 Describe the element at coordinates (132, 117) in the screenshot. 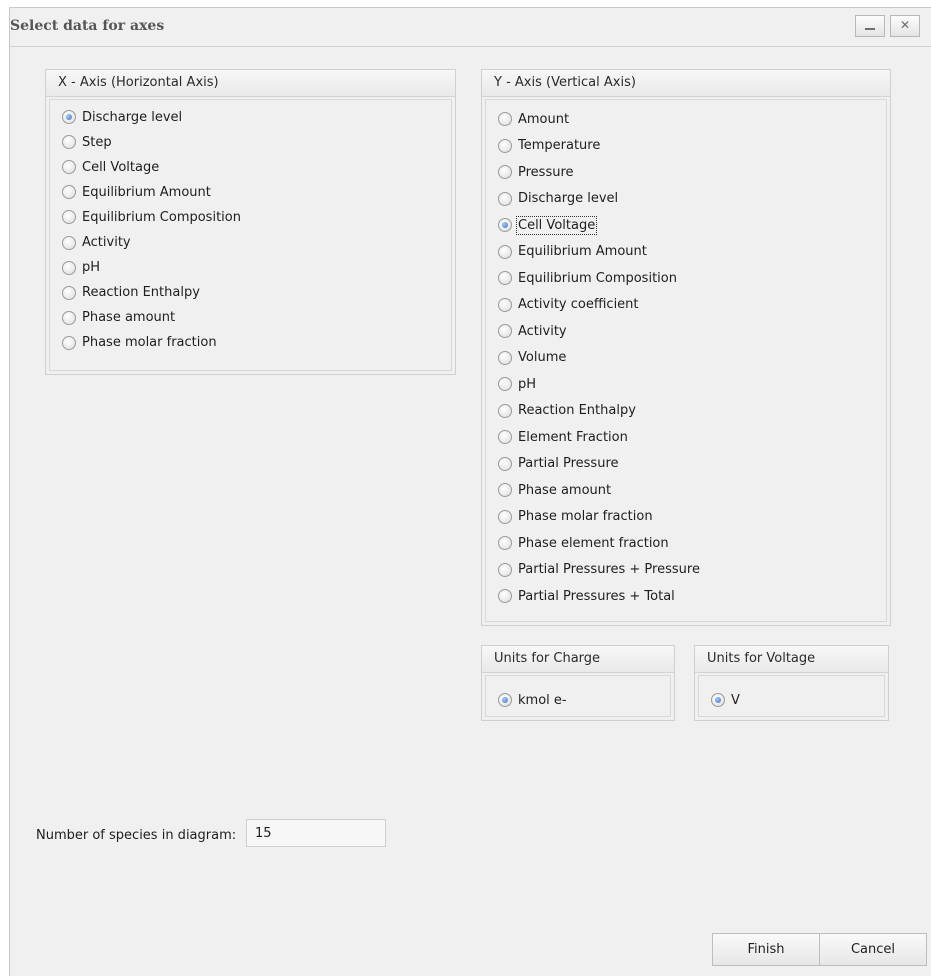

I see `radio-label: Discharge level` at that location.